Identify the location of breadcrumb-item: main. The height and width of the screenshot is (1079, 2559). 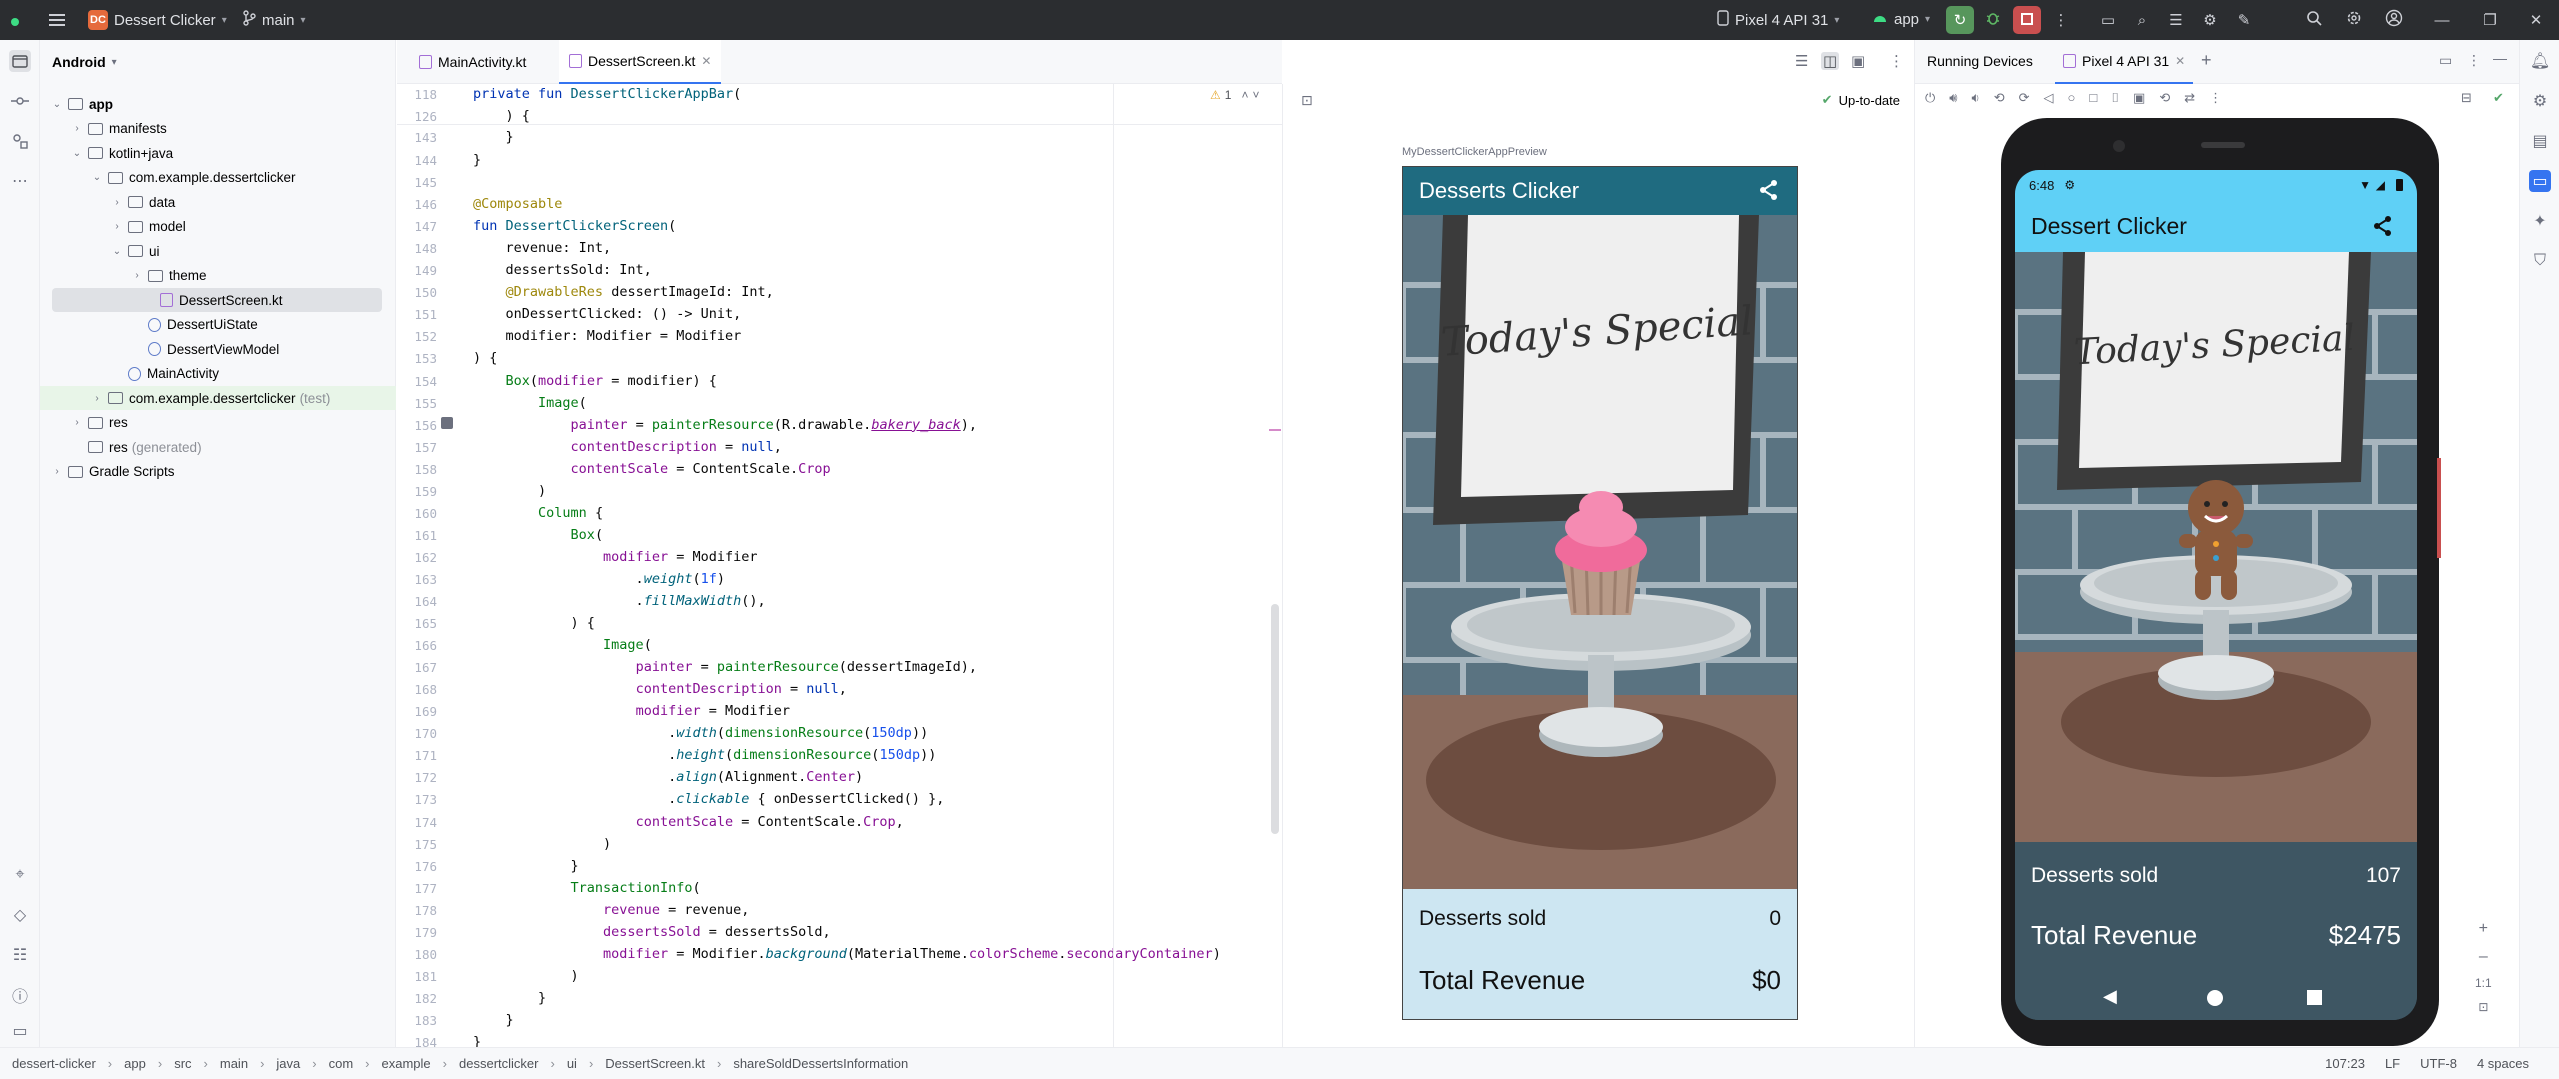
(234, 1063).